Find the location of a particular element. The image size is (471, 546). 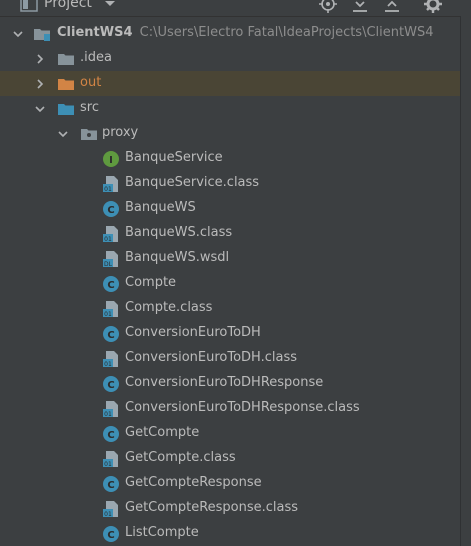

tree-item-file: 01 Compte.class is located at coordinates (230, 308).